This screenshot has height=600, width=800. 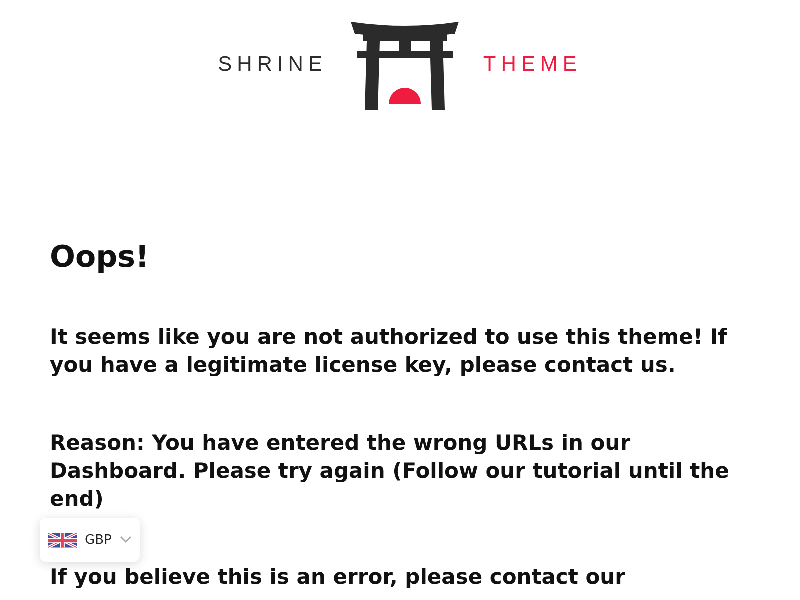 I want to click on logo-text: SHRINE, so click(x=273, y=65).